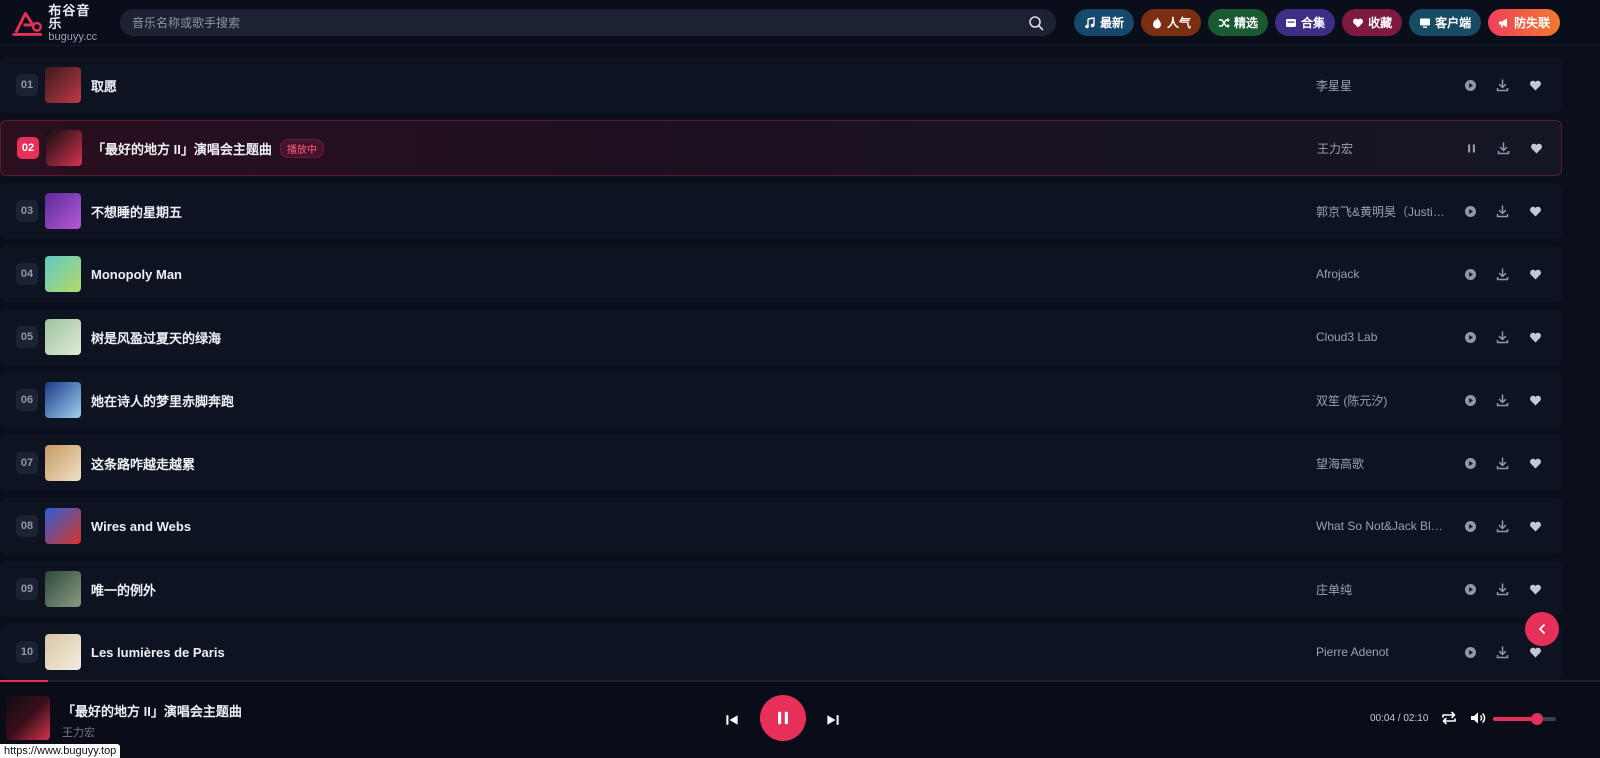 This screenshot has width=1600, height=758. What do you see at coordinates (781, 85) in the screenshot?
I see `song-row: 01 取愿 李星星` at bounding box center [781, 85].